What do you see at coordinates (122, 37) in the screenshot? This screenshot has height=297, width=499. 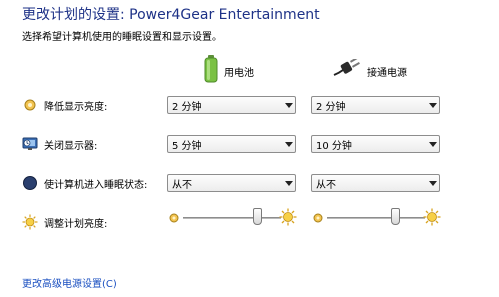 I see `page-subtitle: 选择希望计算机使用的睡眠设置和显示设置。` at bounding box center [122, 37].